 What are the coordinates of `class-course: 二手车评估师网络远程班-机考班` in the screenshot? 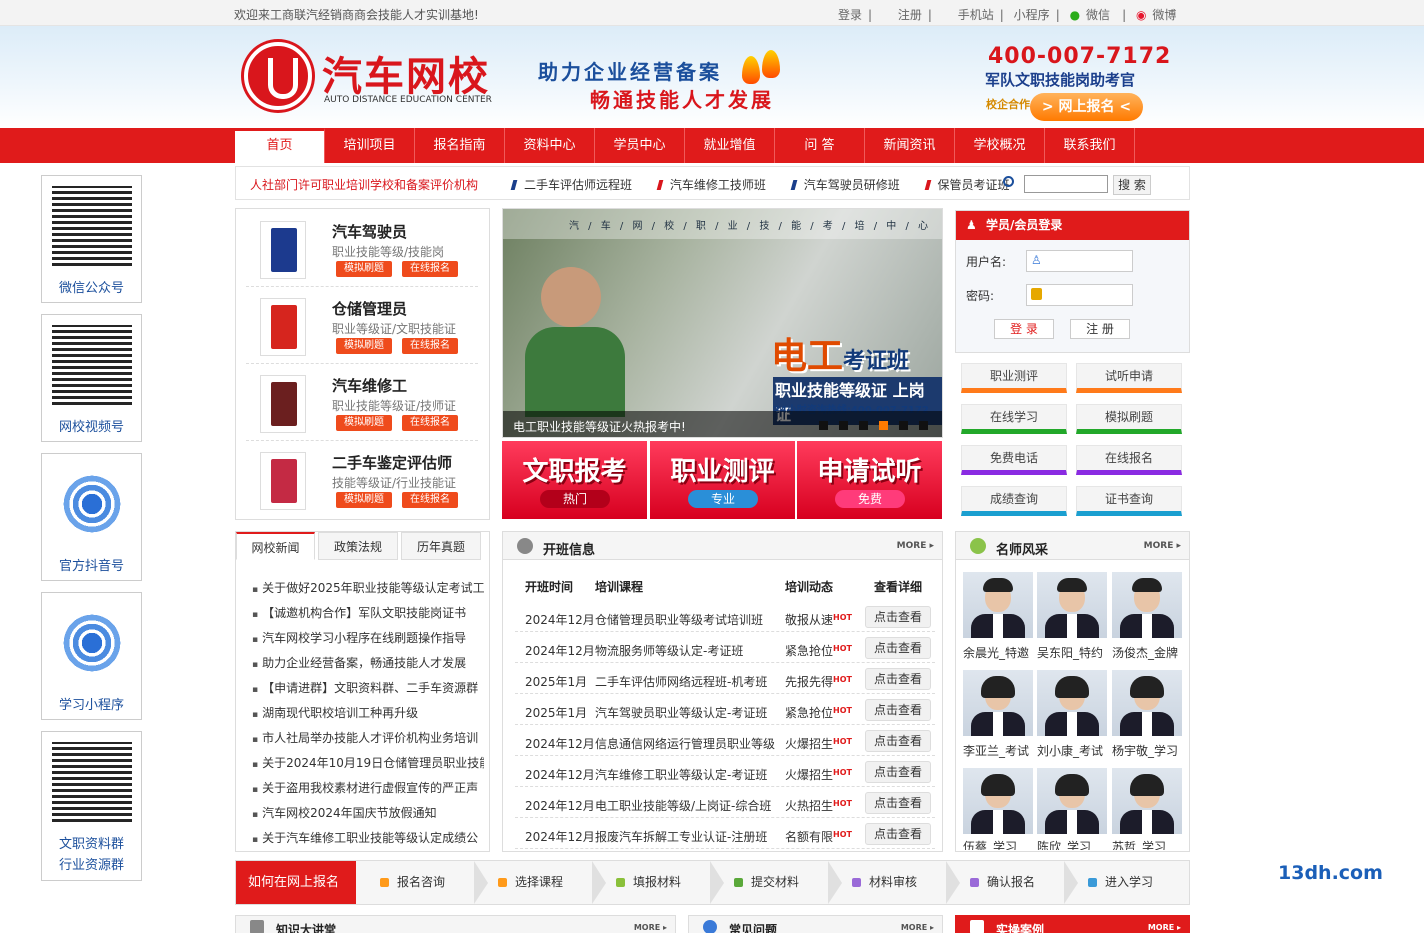 It's located at (681, 681).